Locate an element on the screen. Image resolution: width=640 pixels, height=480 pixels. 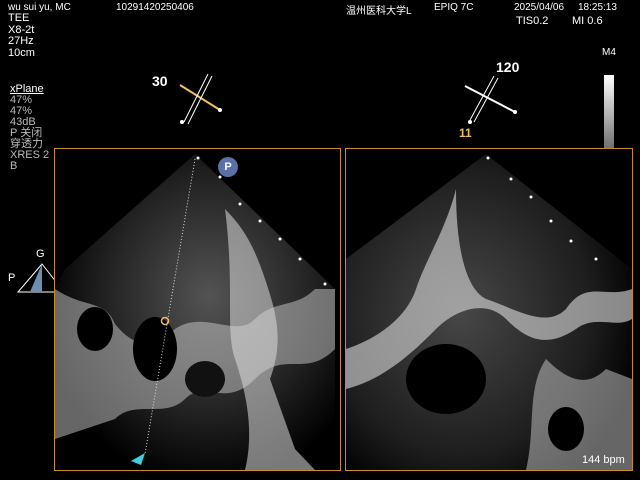
left-plane-angle: 30 is located at coordinates (160, 81).